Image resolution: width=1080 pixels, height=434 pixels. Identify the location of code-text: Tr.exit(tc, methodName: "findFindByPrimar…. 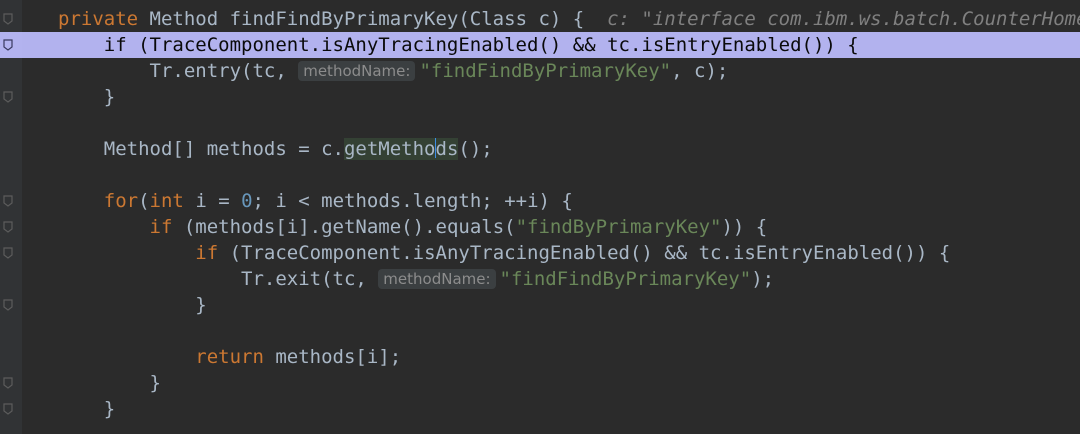
(416, 279).